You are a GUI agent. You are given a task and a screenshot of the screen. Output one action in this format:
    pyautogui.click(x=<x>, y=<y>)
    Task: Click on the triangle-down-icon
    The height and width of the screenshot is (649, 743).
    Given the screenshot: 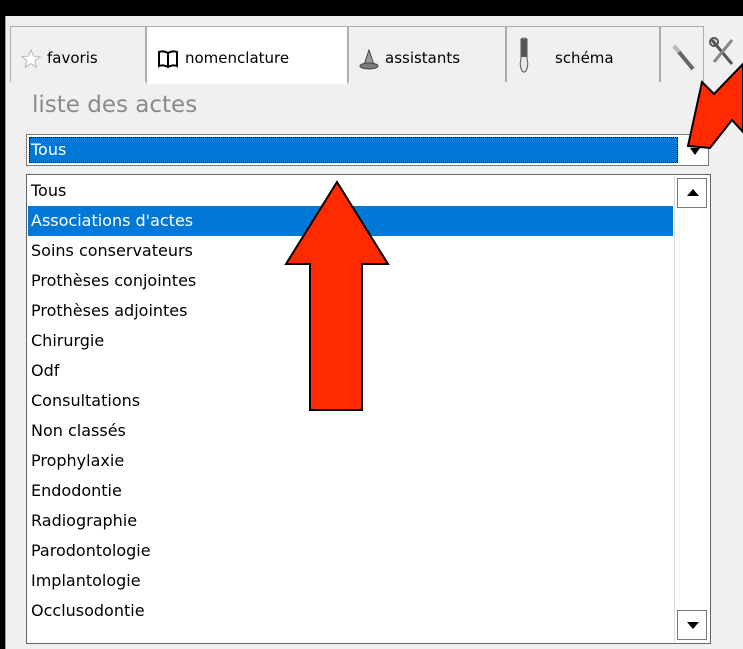 What is the action you would take?
    pyautogui.click(x=693, y=625)
    